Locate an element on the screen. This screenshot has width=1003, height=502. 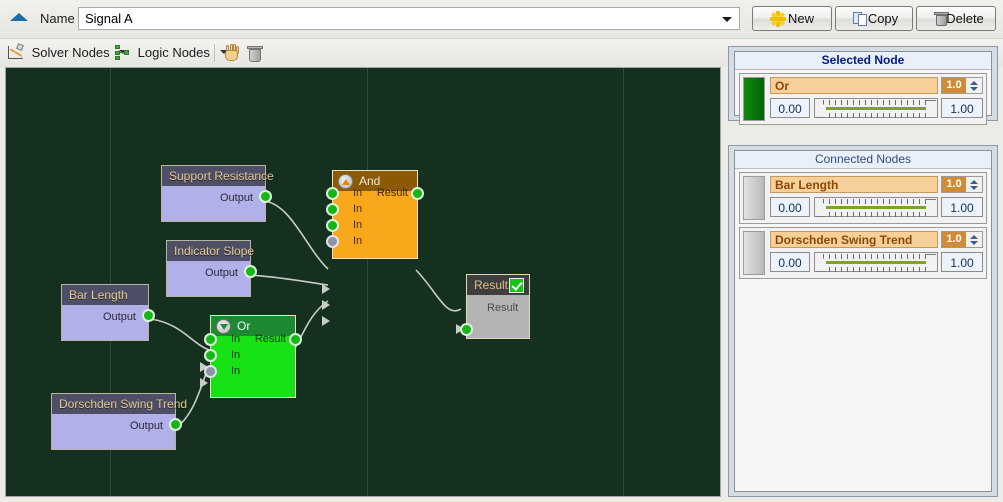
slider-bar is located at coordinates (876, 108).